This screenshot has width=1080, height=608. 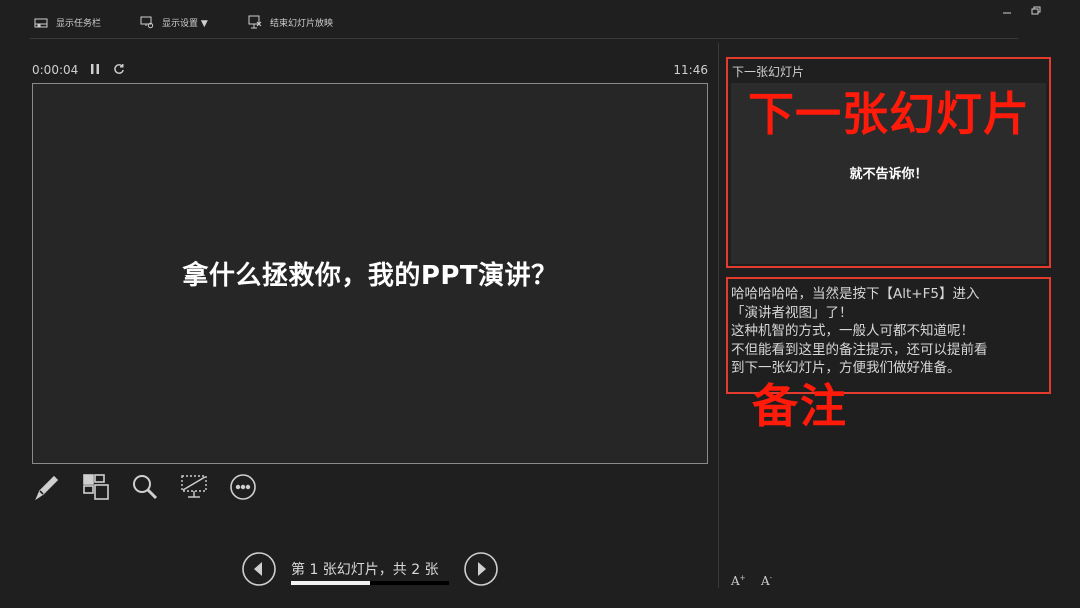 What do you see at coordinates (119, 69) in the screenshot?
I see `restart-timer-icon` at bounding box center [119, 69].